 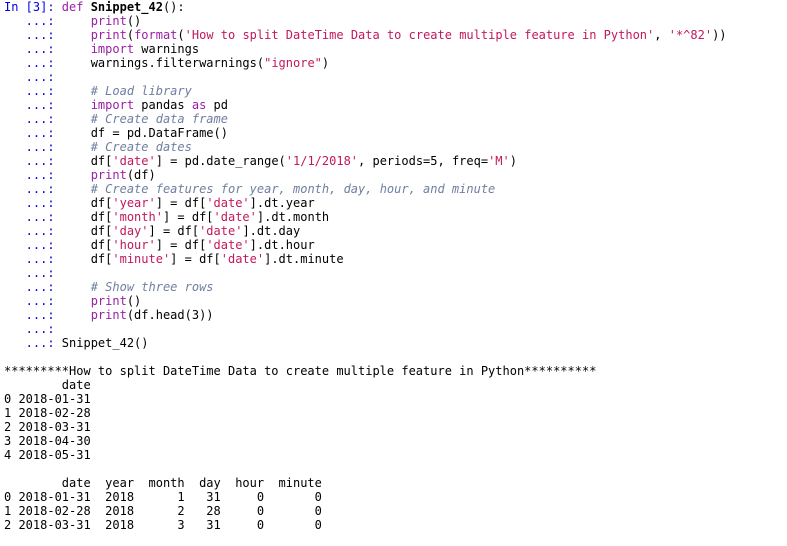 What do you see at coordinates (395, 63) in the screenshot?
I see `code-line: ...: warnings.filterwarnings("ignore")` at bounding box center [395, 63].